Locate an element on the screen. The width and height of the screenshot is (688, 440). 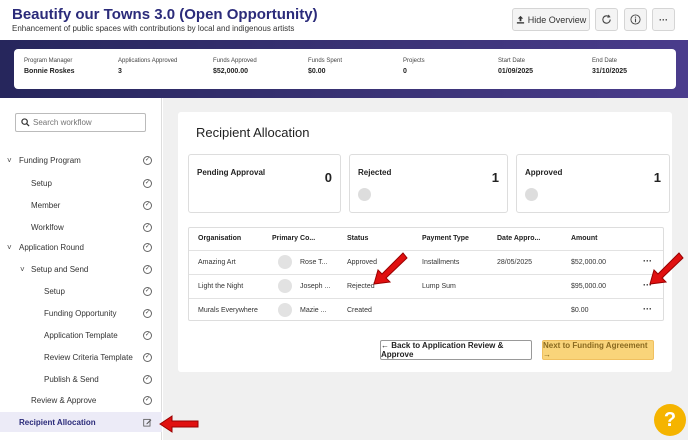
stat-card-rejected: Rejected 1 is located at coordinates (428, 183).